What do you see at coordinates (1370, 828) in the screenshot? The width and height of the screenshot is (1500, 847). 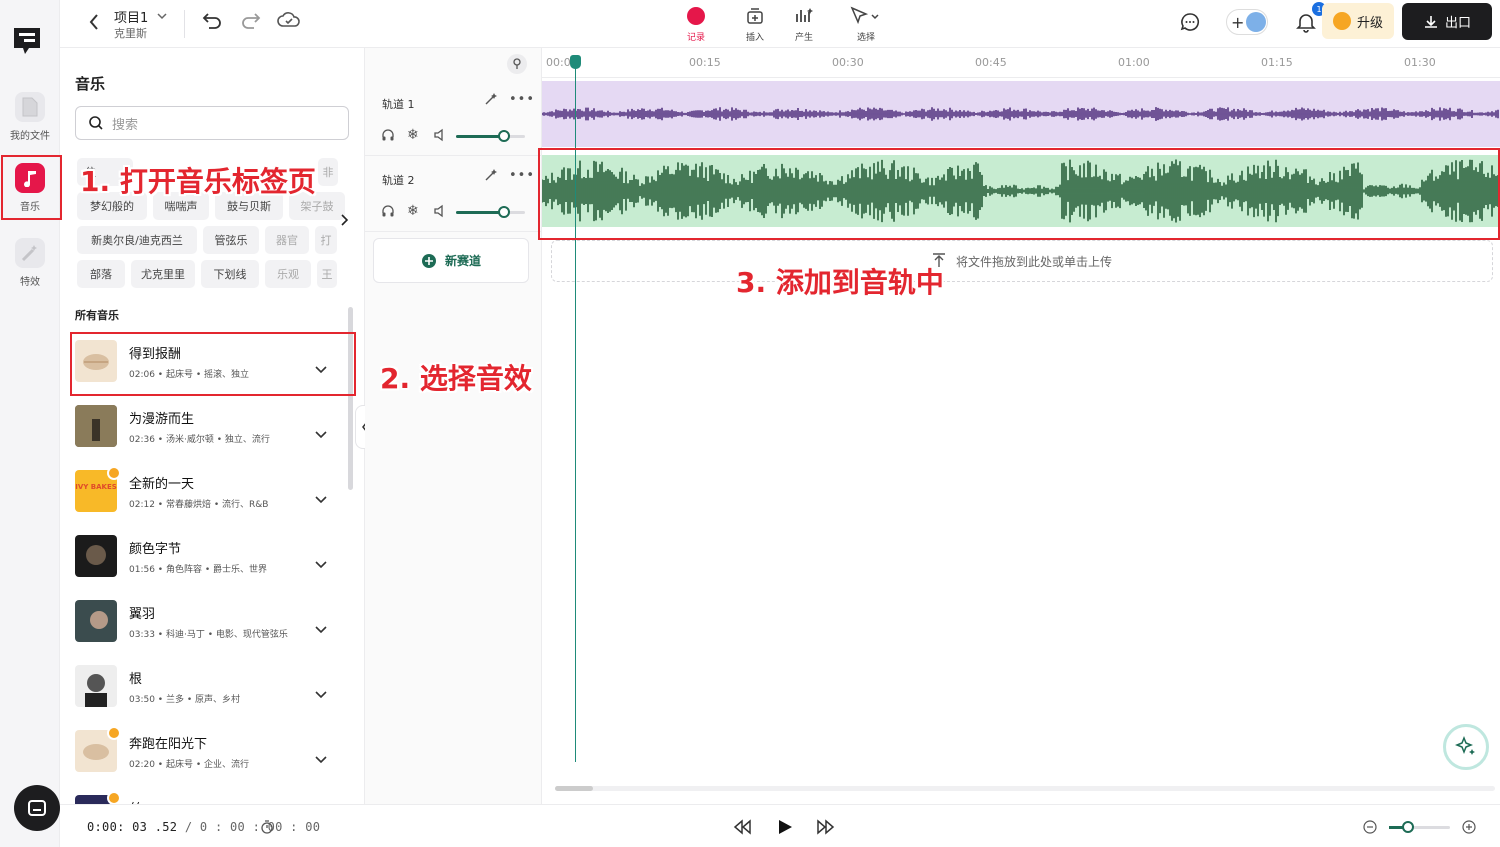 I see `zoom-out-icon` at bounding box center [1370, 828].